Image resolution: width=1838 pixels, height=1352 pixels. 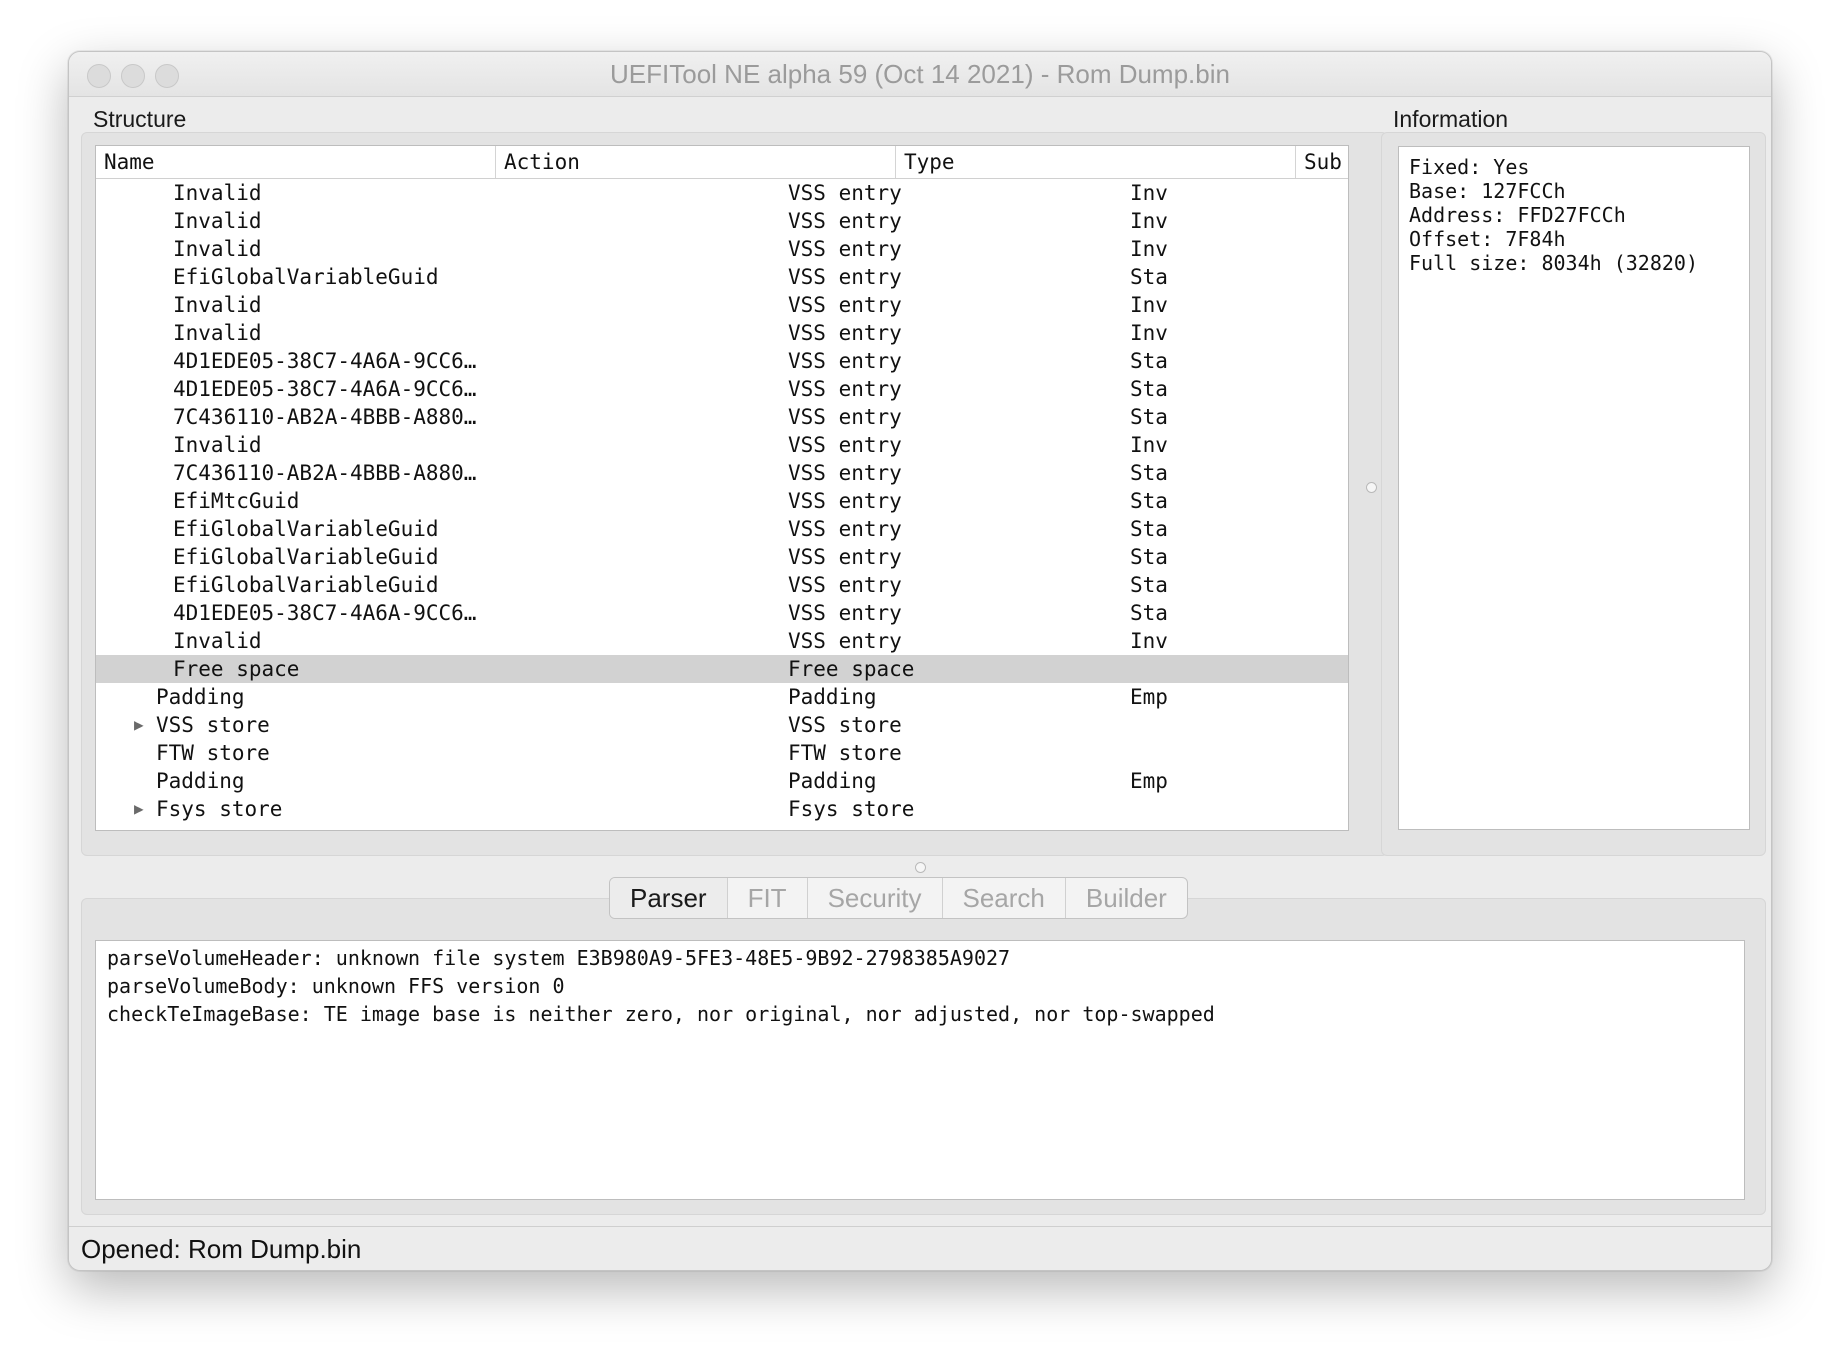 What do you see at coordinates (1096, 162) in the screenshot?
I see `column-header-type: Type` at bounding box center [1096, 162].